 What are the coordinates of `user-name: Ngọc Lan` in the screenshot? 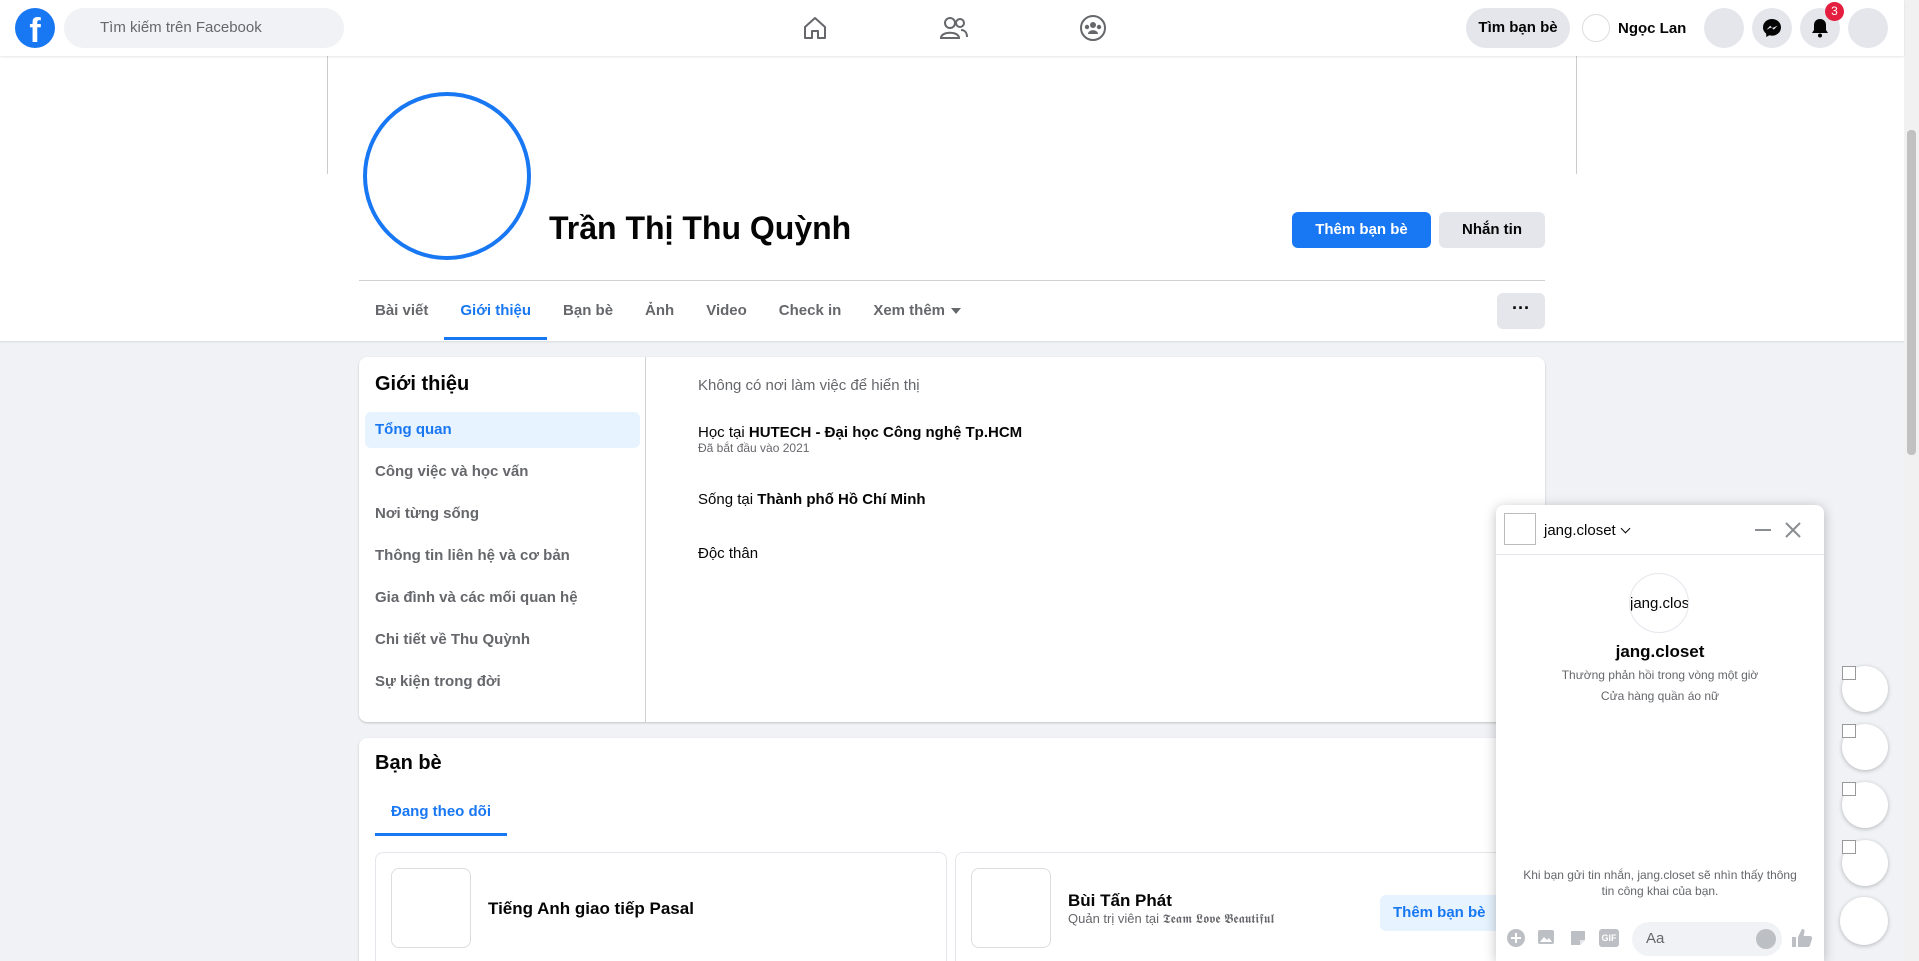 It's located at (1652, 28).